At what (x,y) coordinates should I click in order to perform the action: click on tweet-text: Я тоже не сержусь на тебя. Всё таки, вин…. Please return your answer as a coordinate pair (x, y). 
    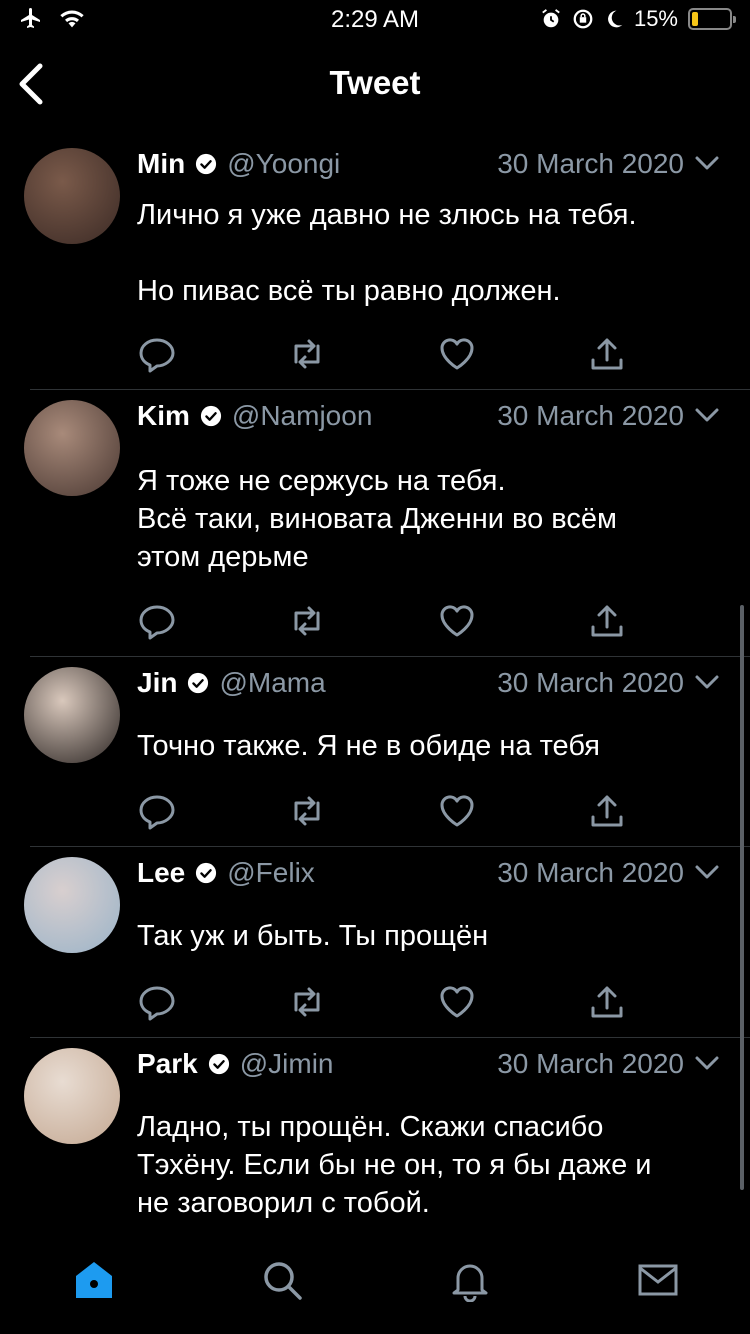
    Looking at the image, I should click on (377, 519).